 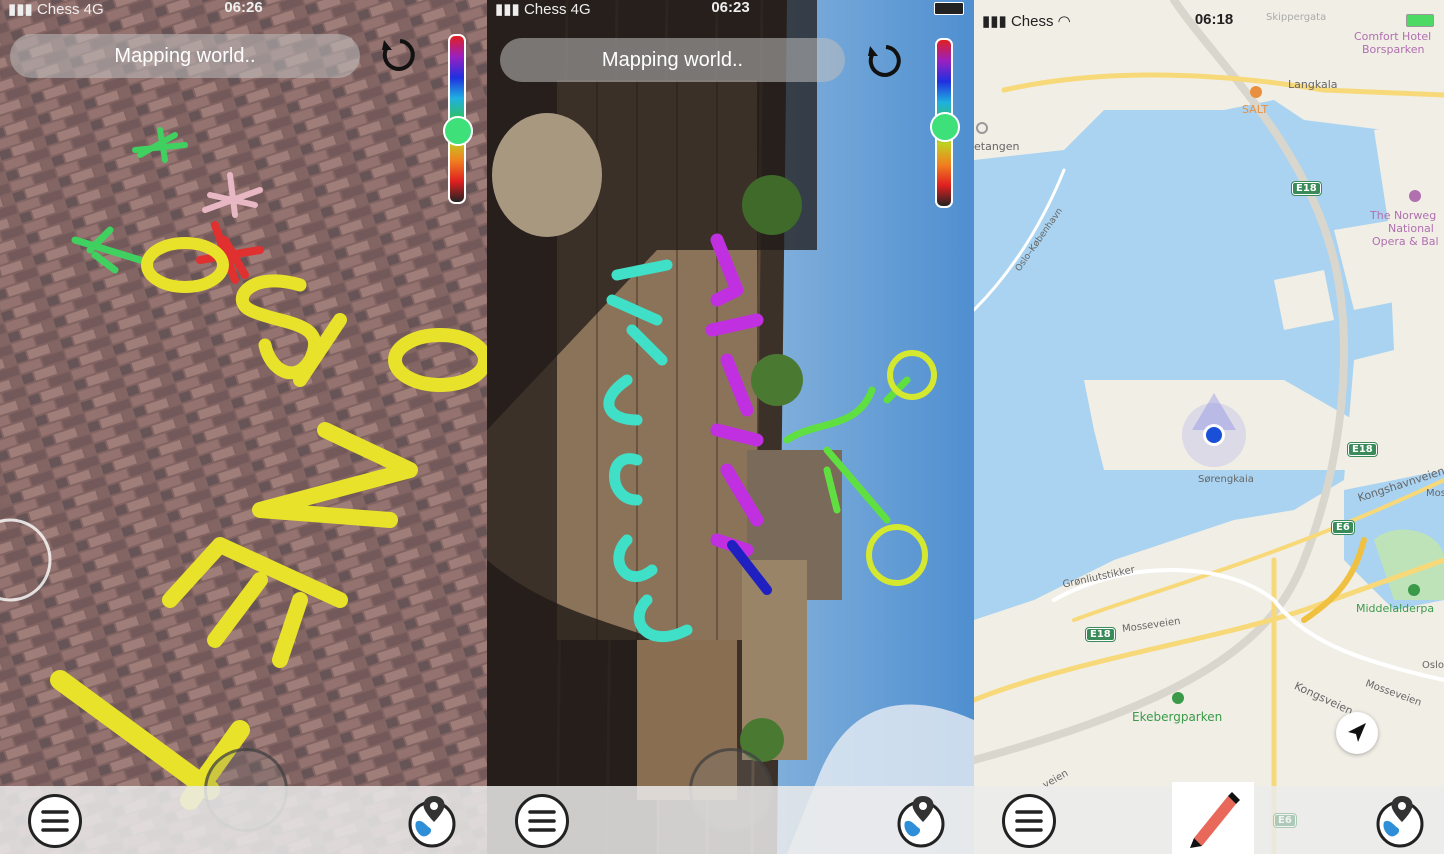 I want to click on map-label: SALT, so click(x=1255, y=109).